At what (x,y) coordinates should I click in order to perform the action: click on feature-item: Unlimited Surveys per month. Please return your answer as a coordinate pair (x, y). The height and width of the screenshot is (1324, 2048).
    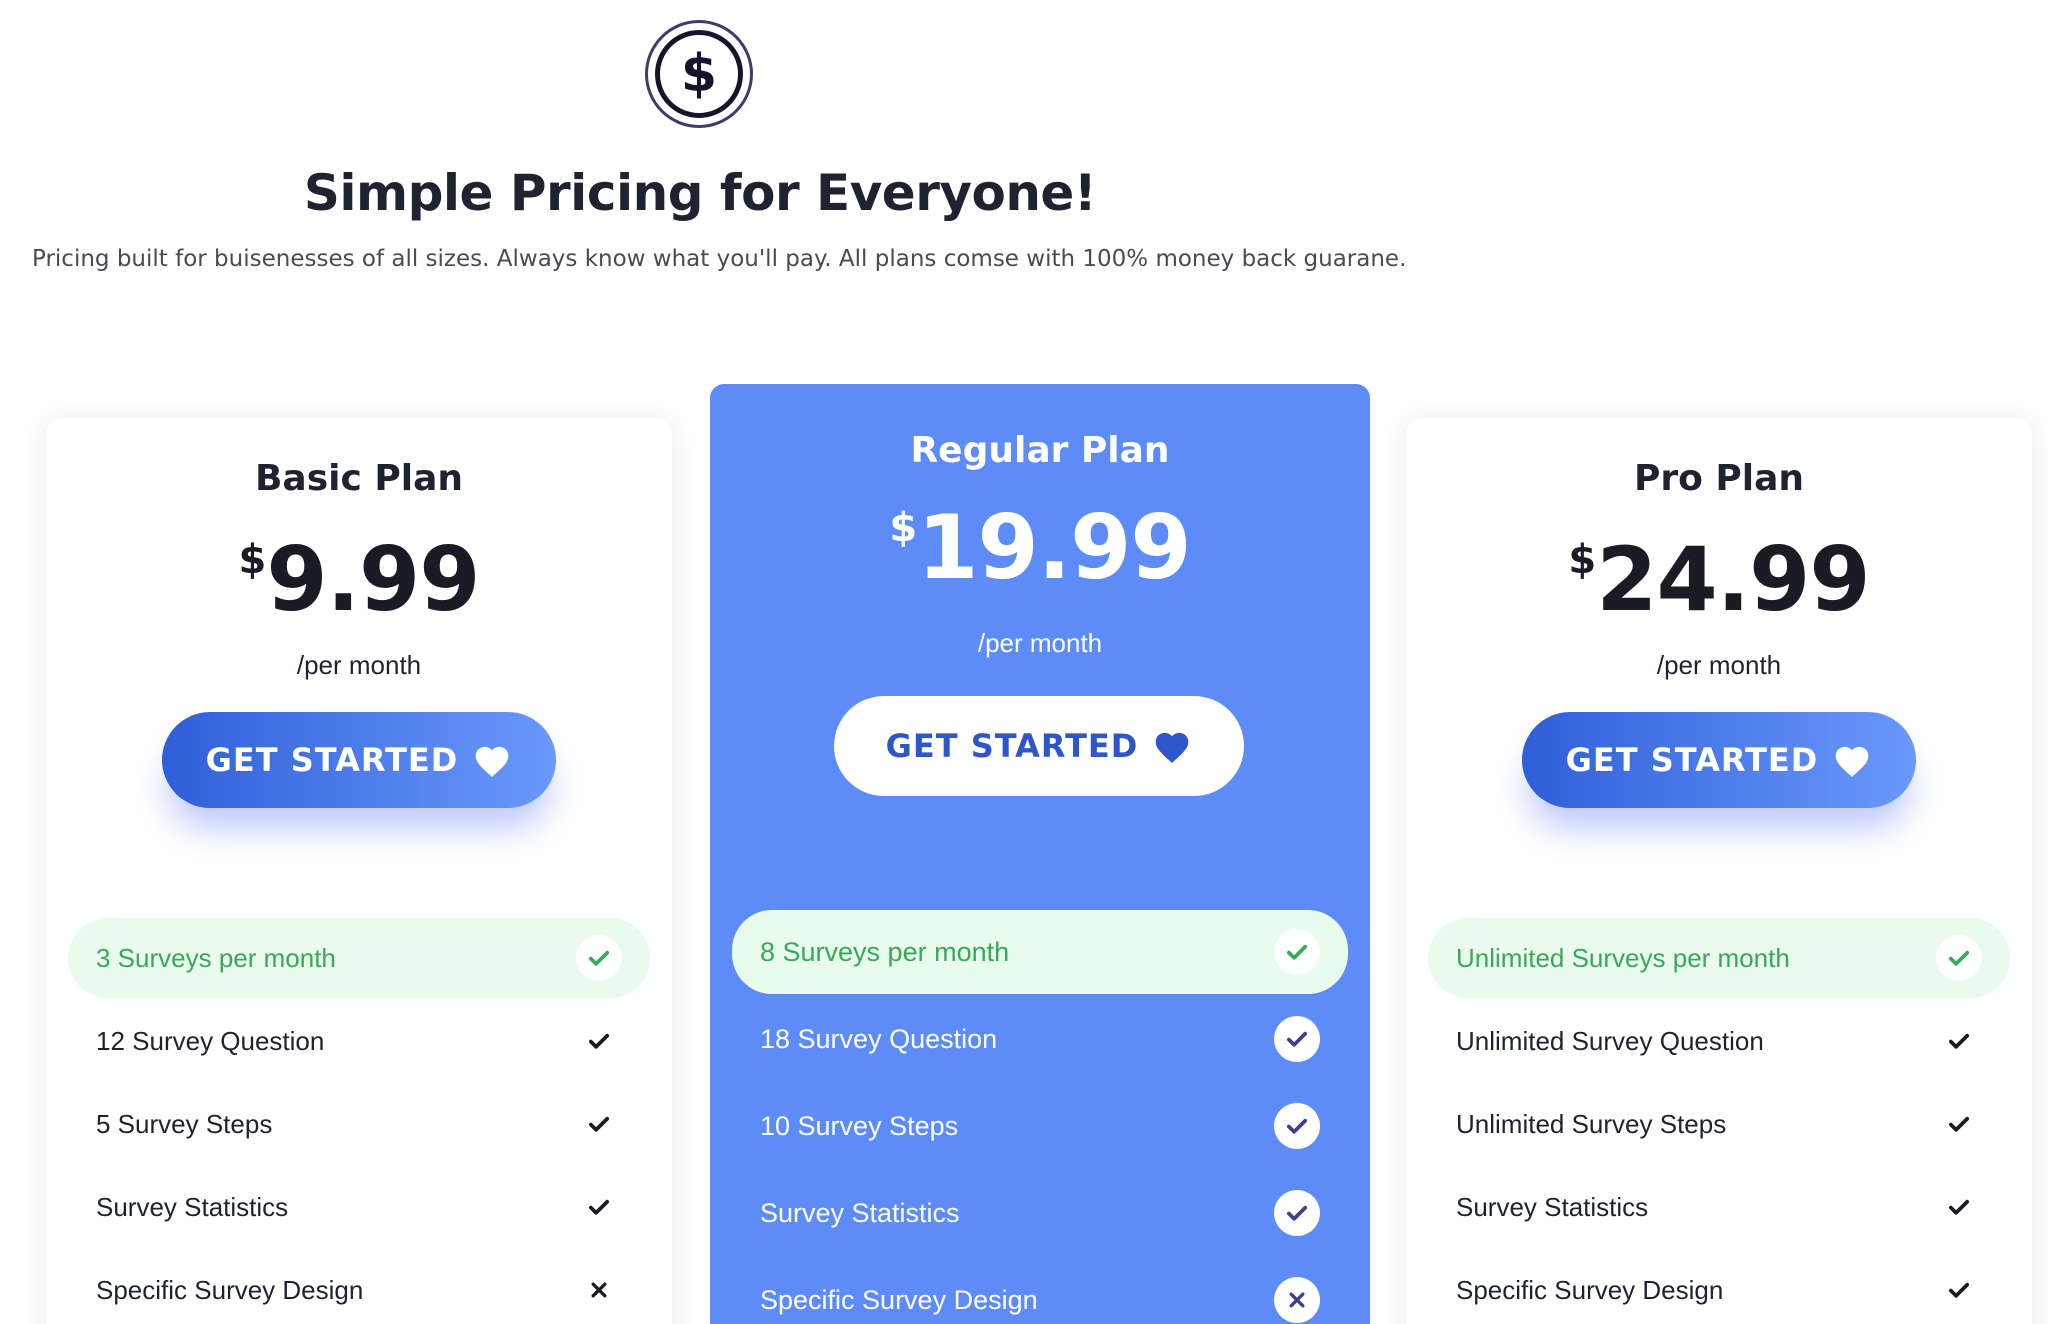
    Looking at the image, I should click on (1719, 958).